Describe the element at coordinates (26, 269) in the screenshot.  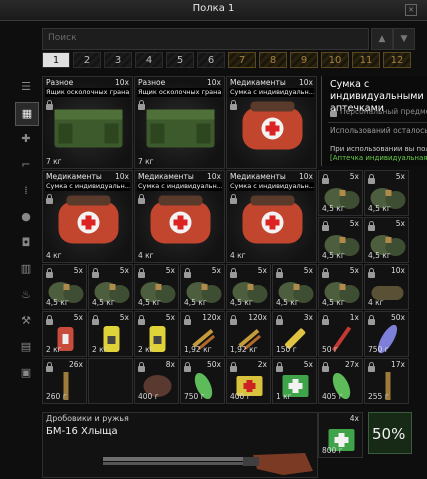
I see `ammo-box-icon: ▥` at that location.